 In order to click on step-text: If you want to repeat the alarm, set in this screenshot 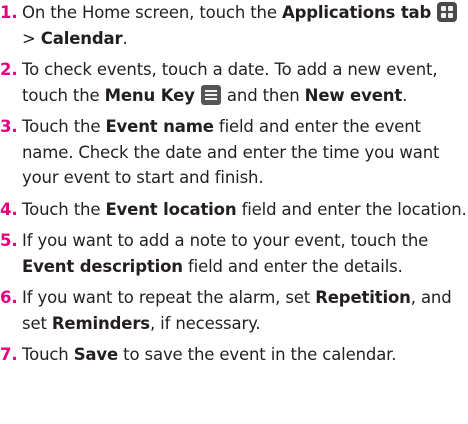, I will do `click(169, 297)`.